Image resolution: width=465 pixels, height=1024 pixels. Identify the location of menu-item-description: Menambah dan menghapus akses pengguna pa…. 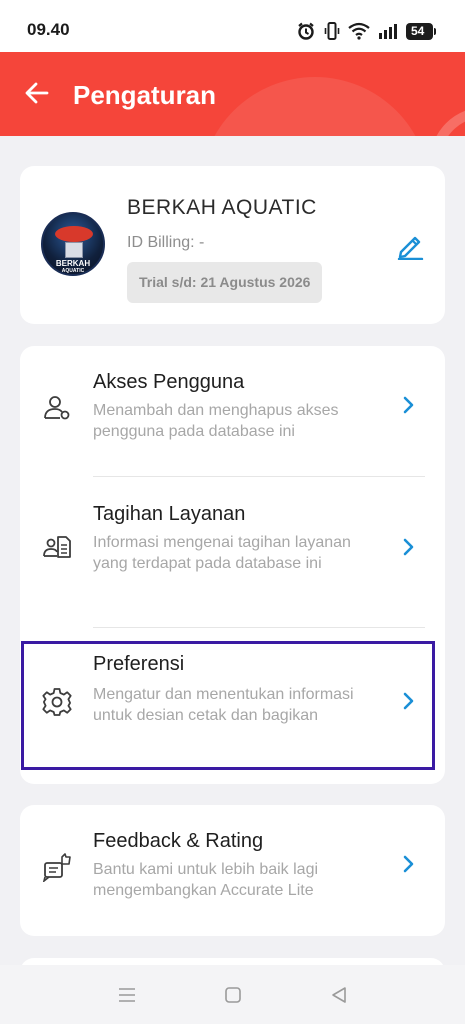
(216, 421).